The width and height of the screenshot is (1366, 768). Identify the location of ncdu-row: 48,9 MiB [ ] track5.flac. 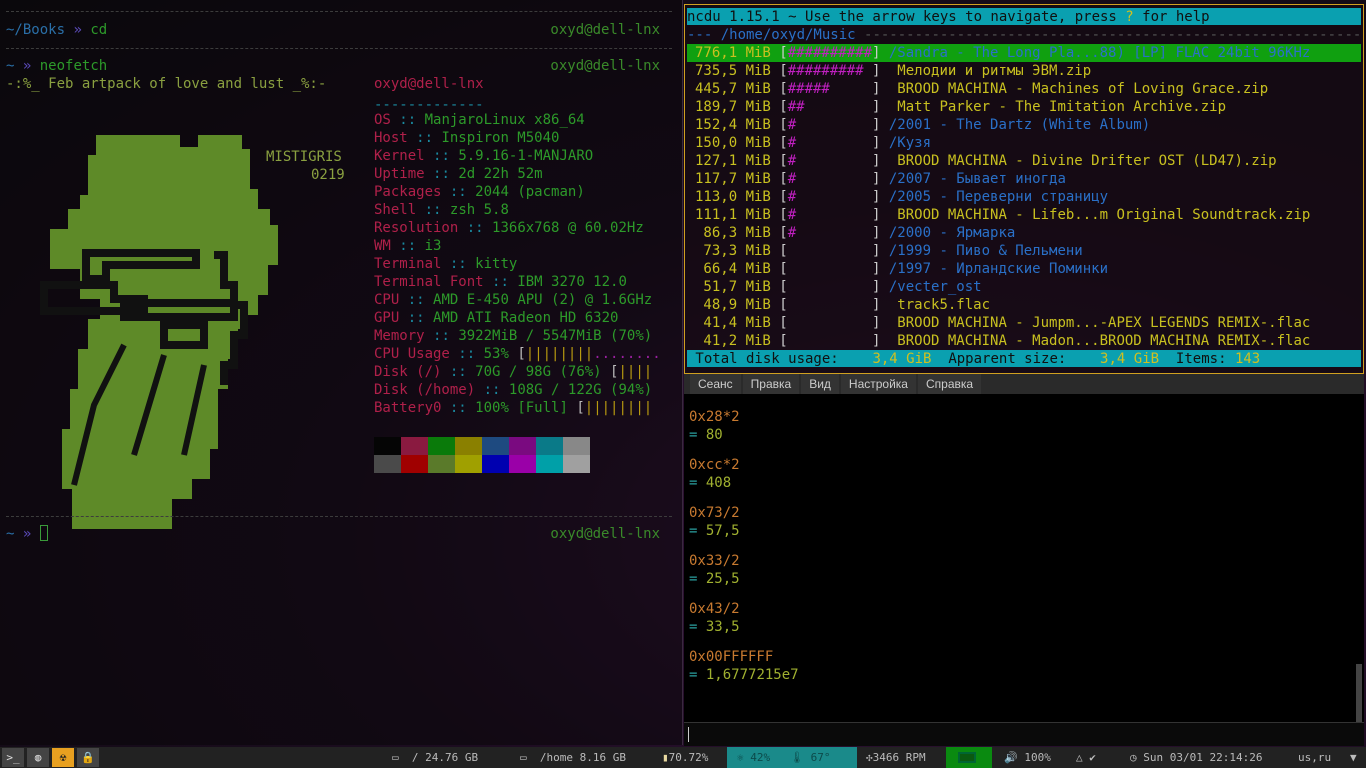
(1024, 305).